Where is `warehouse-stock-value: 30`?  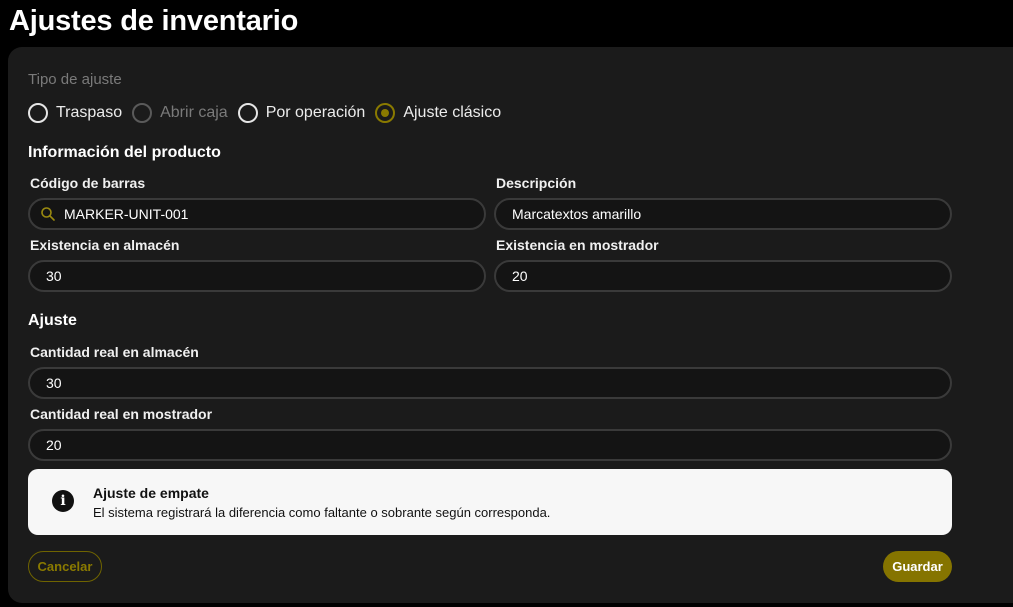 warehouse-stock-value: 30 is located at coordinates (54, 276).